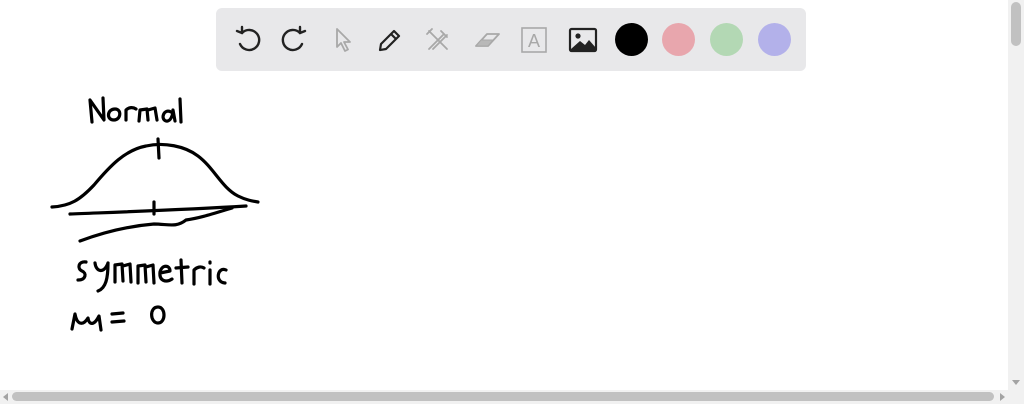 The height and width of the screenshot is (404, 1024). What do you see at coordinates (5, 397) in the screenshot?
I see `scroll-left-icon` at bounding box center [5, 397].